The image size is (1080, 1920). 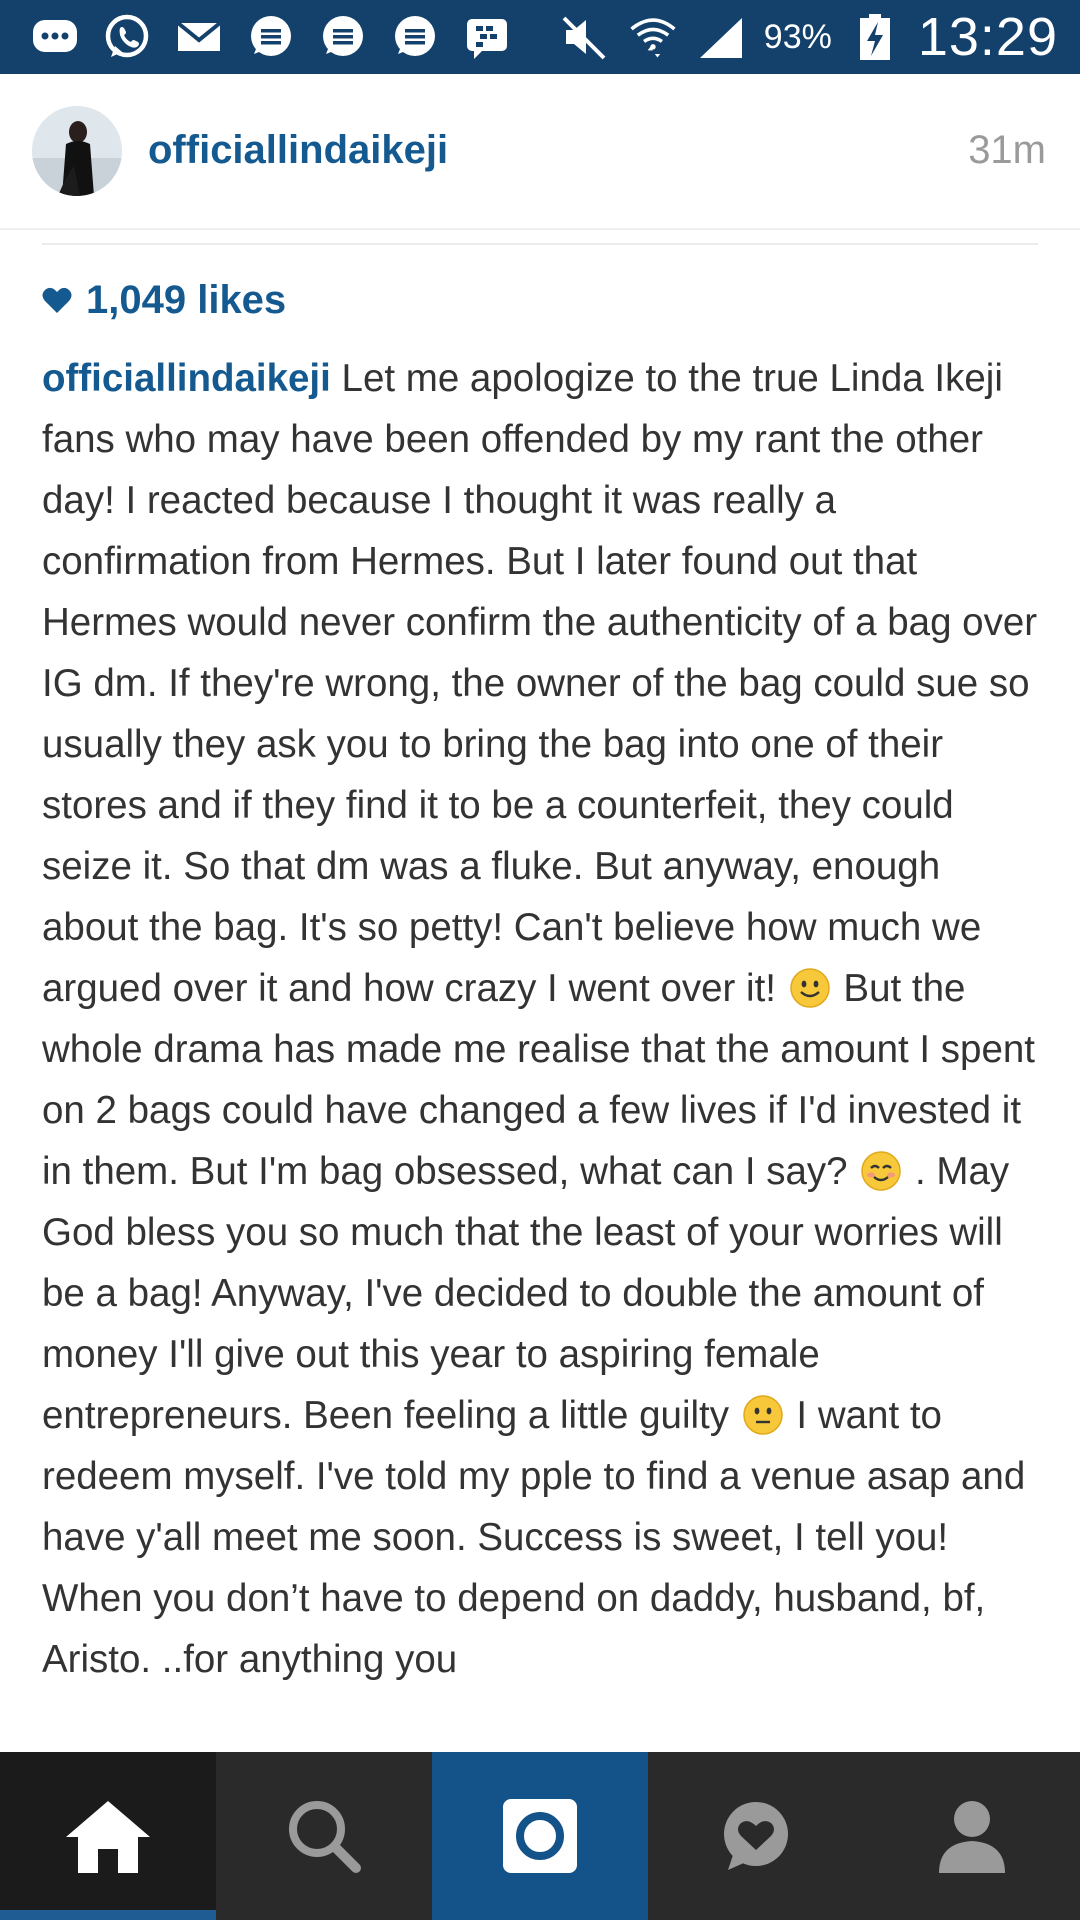 I want to click on nav-home, so click(x=108, y=1836).